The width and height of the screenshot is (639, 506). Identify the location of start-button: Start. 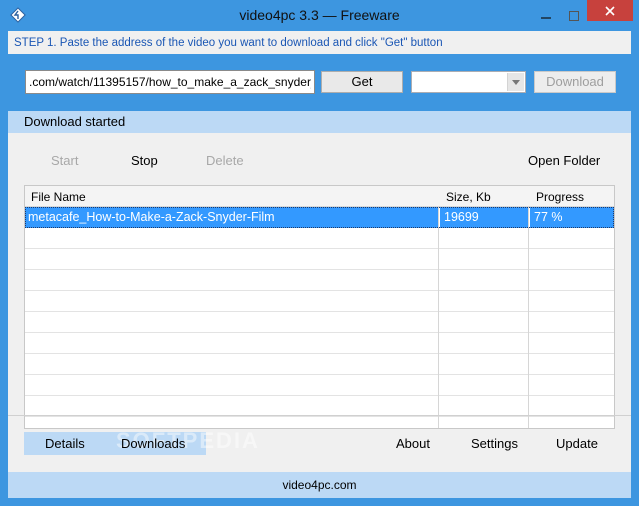
(64, 160).